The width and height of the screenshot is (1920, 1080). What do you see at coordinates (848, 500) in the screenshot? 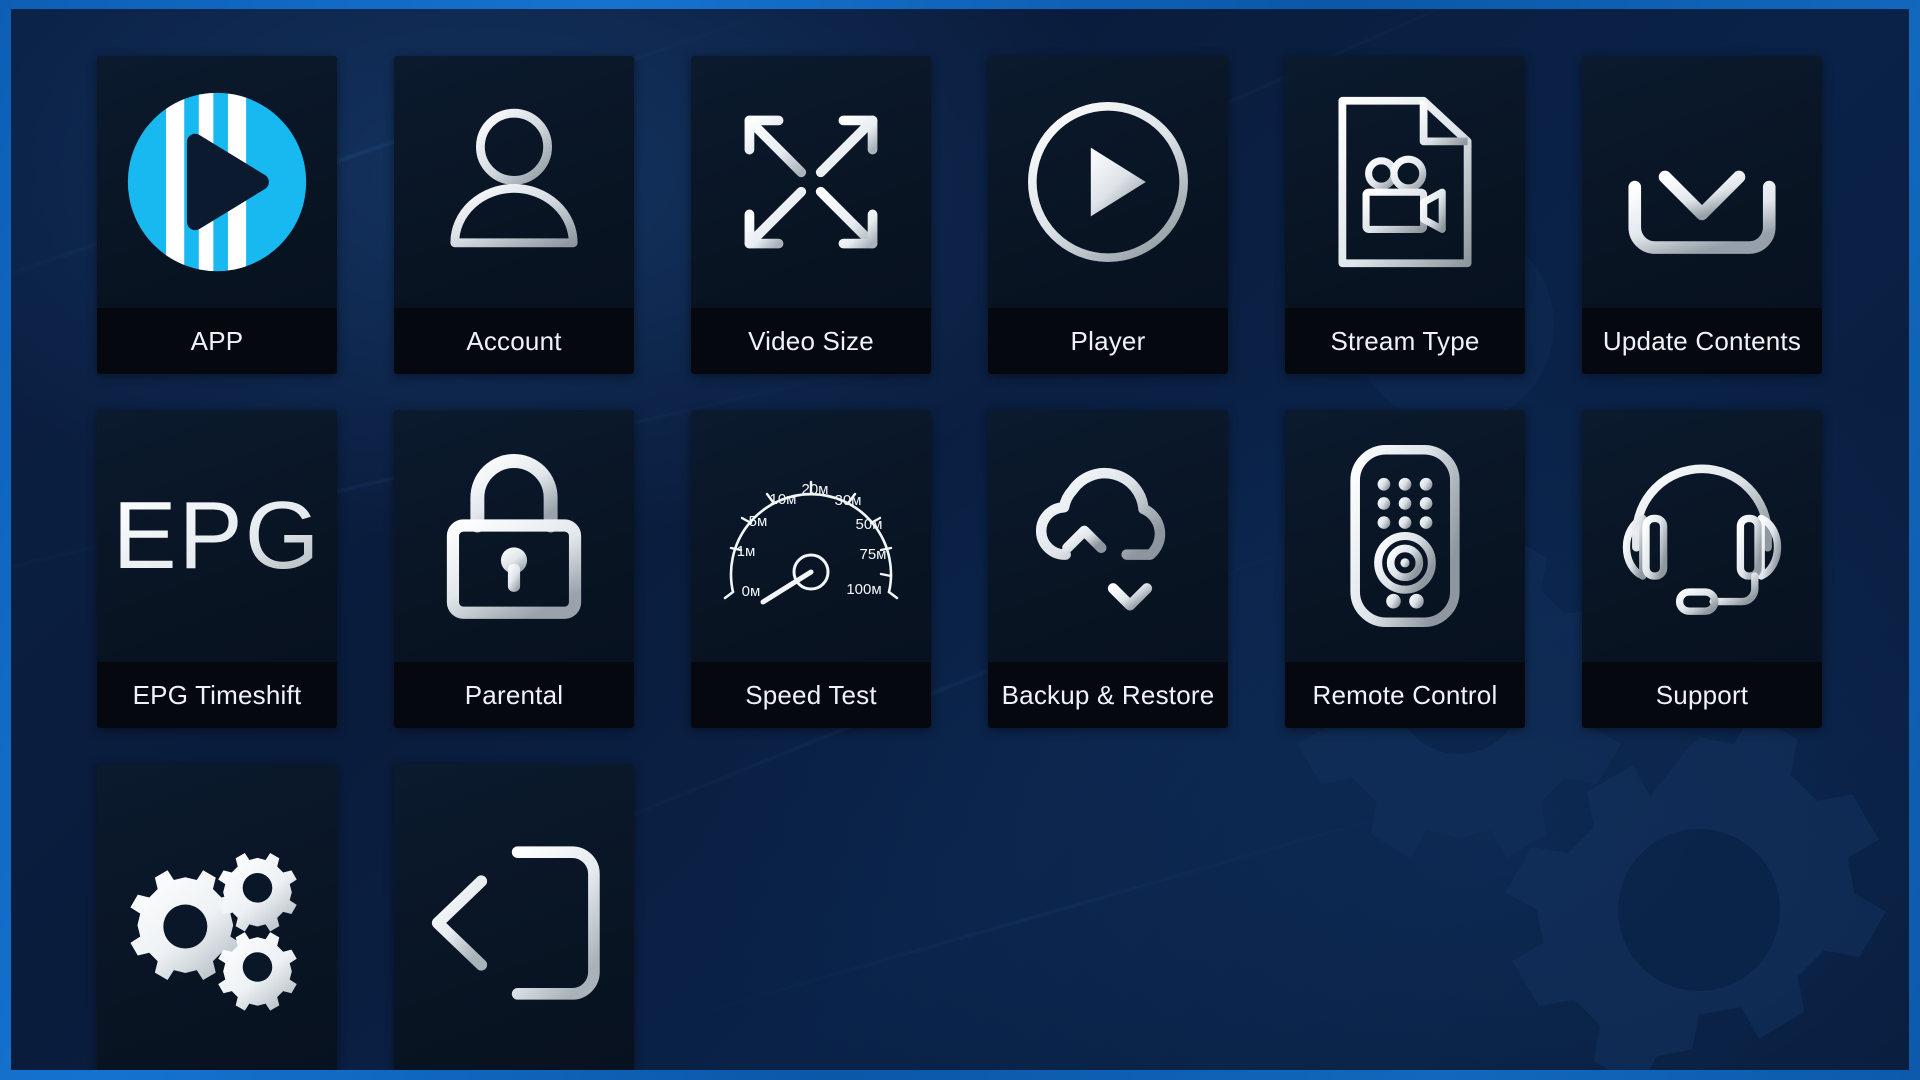
I see `speed-tick-5: 30м` at bounding box center [848, 500].